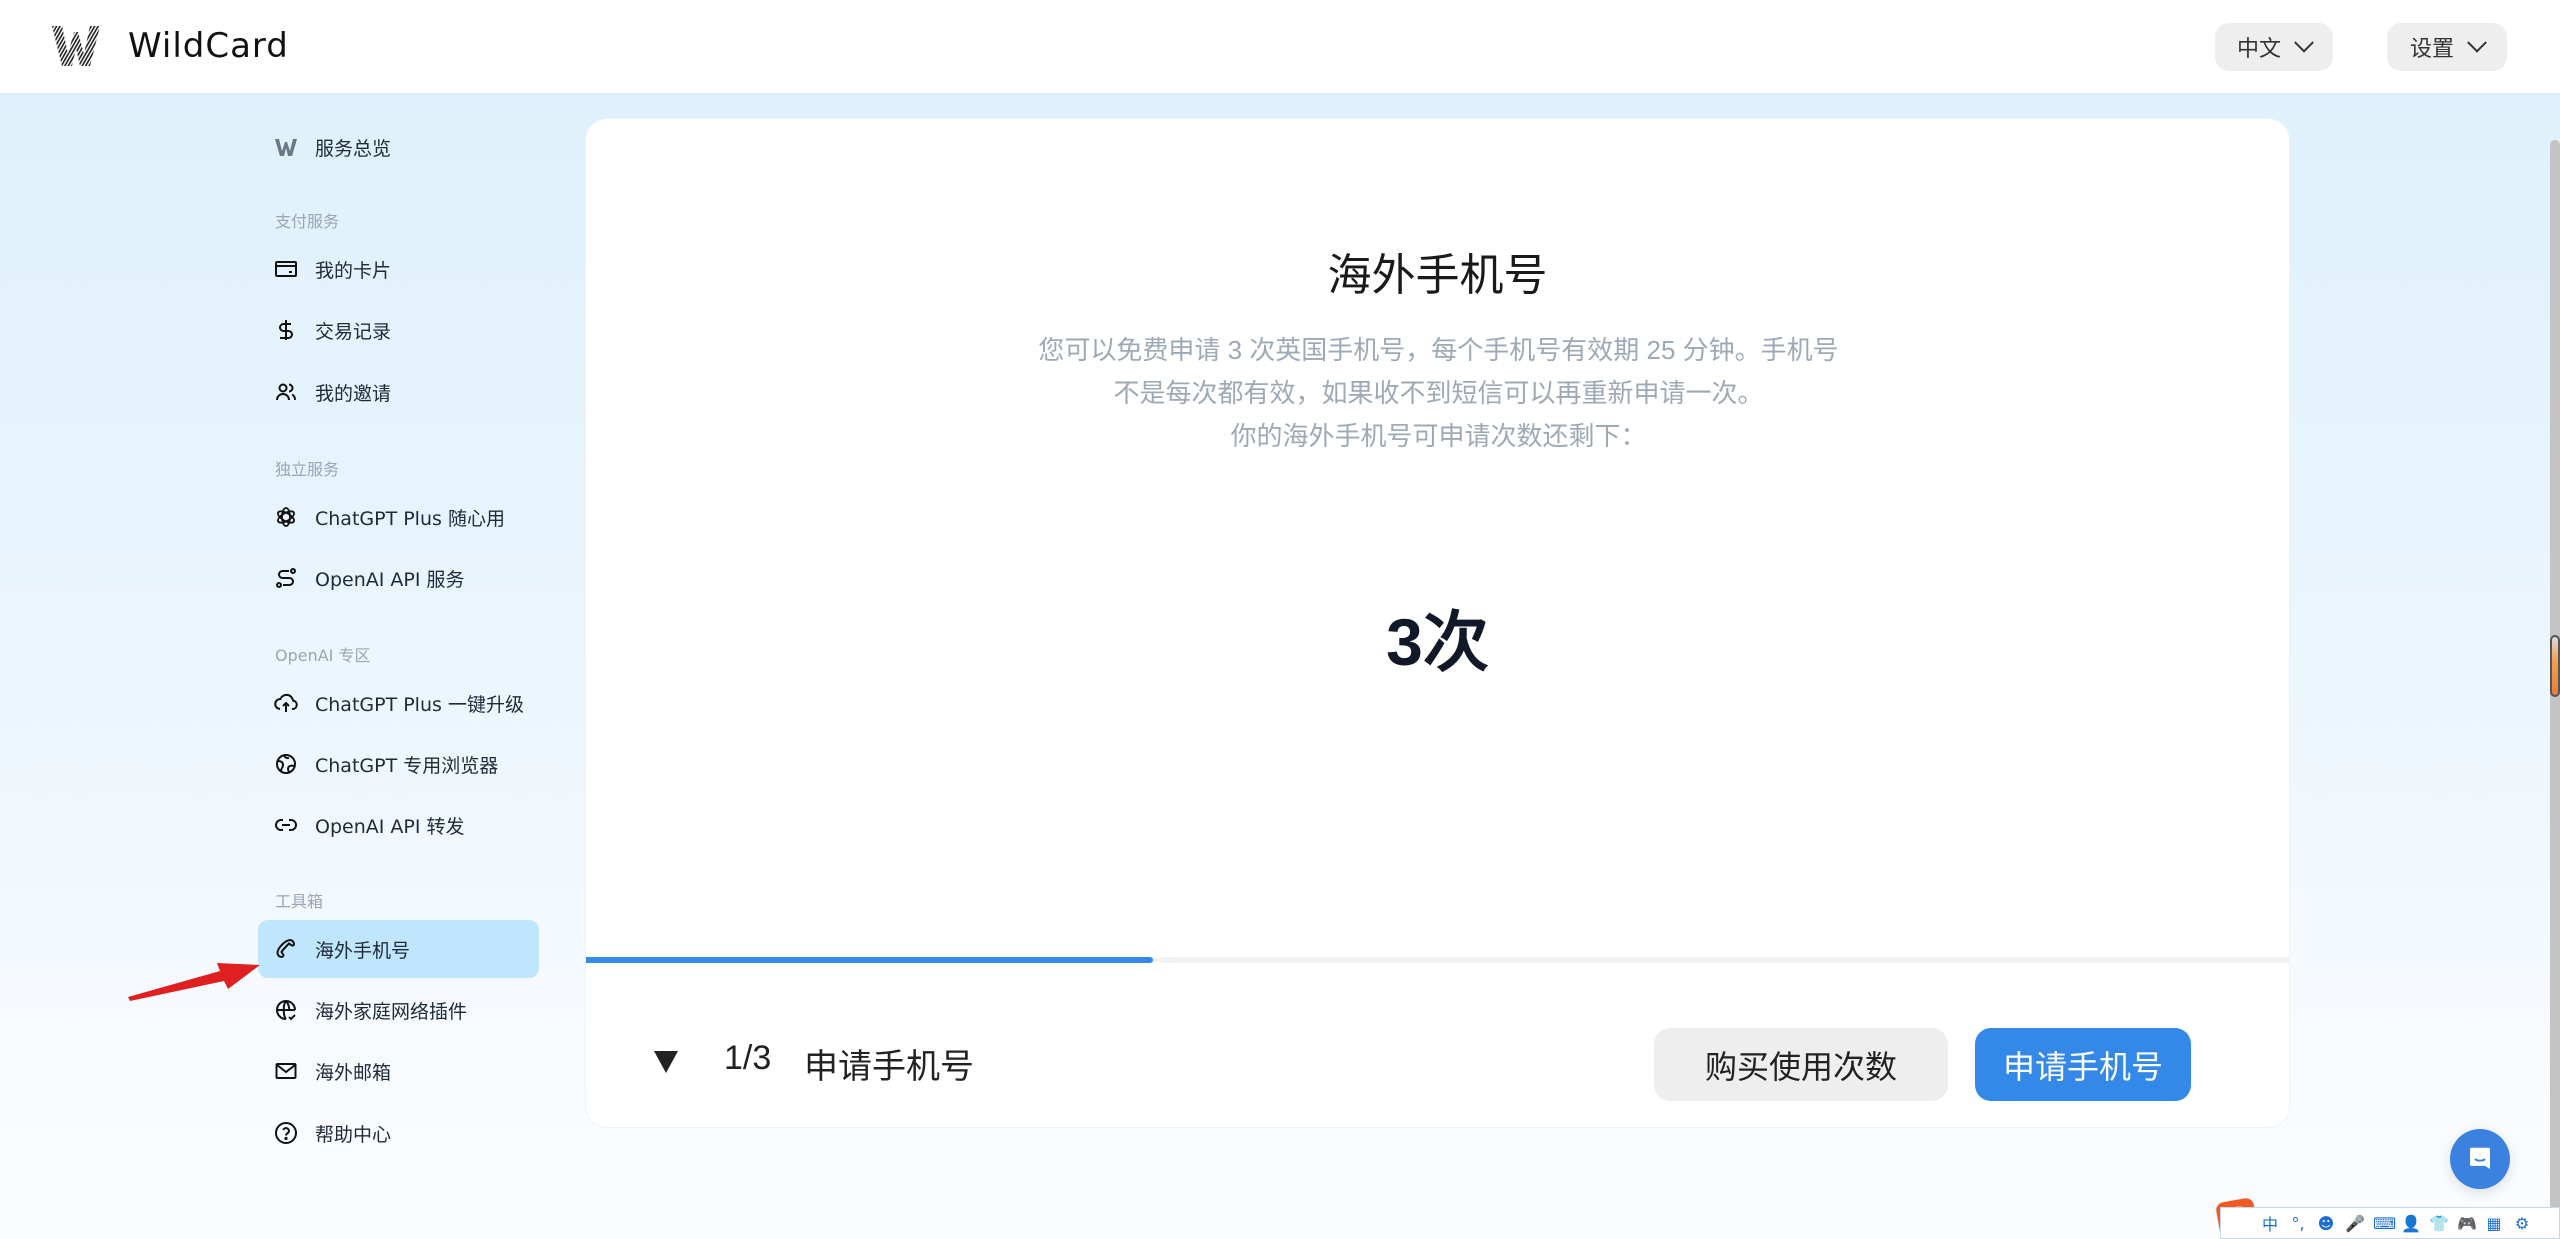 Image resolution: width=2560 pixels, height=1239 pixels. What do you see at coordinates (407, 765) in the screenshot?
I see `sidebar-item-label: ChatGPT 专用浏览器` at bounding box center [407, 765].